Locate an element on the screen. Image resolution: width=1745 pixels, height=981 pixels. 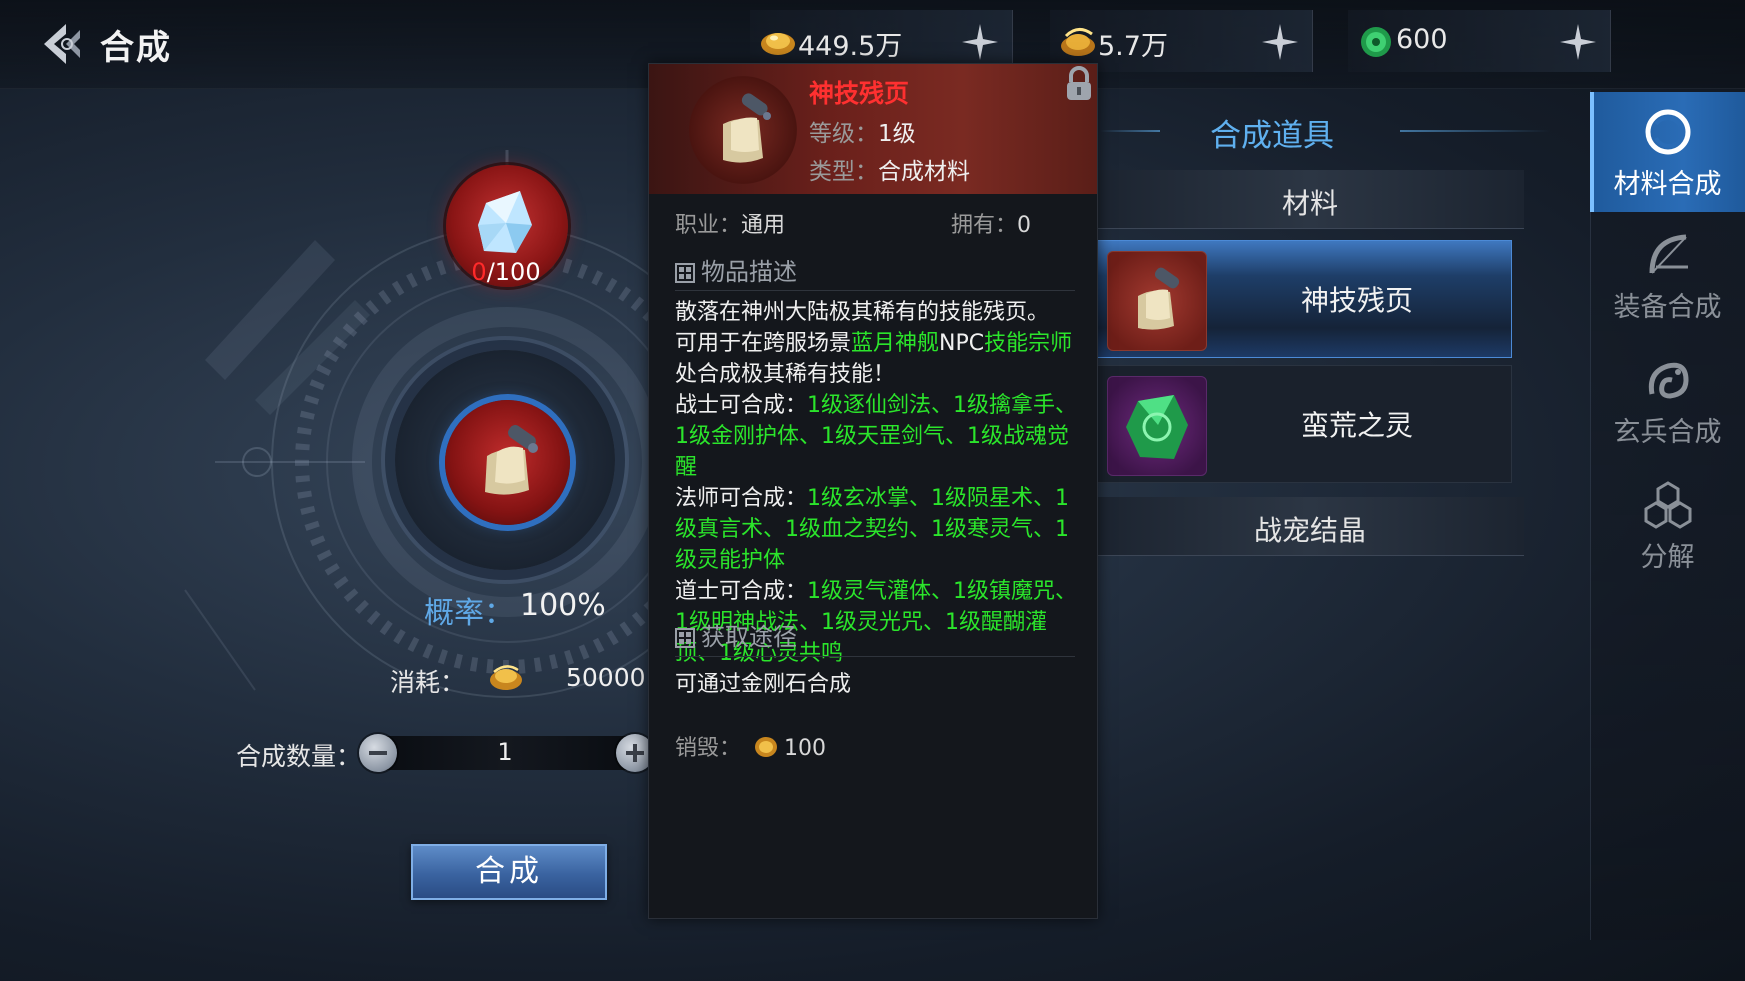
title-decoration-left is located at coordinates (1130, 131).